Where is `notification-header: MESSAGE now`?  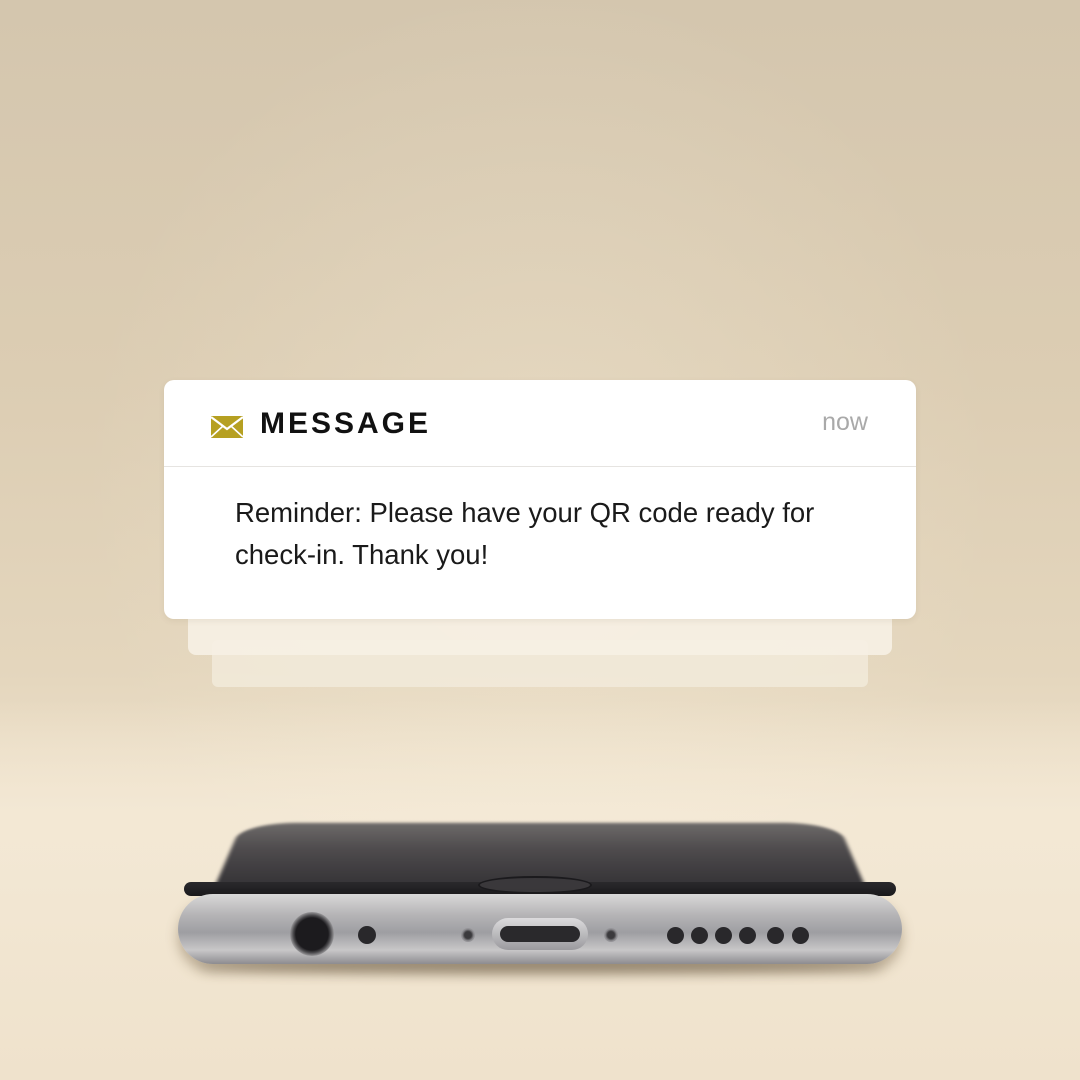
notification-header: MESSAGE now is located at coordinates (540, 423).